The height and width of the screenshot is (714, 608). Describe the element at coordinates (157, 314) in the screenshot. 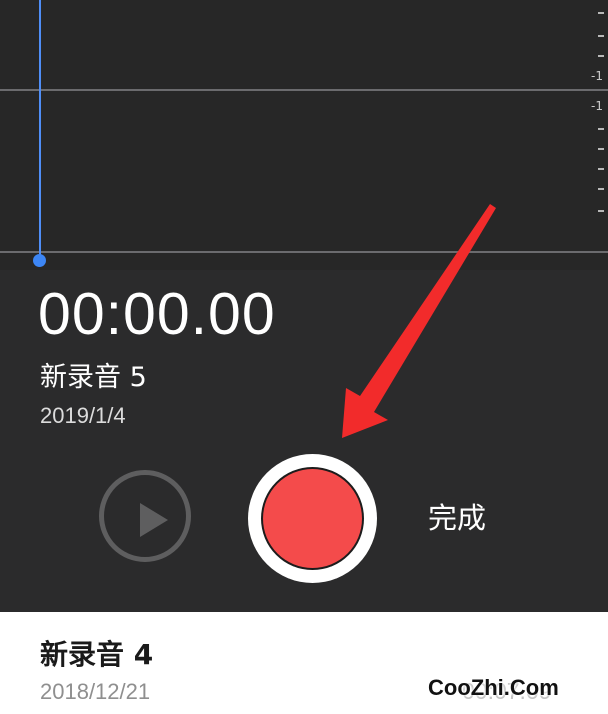

I see `elapsed-time: 00:00.00` at that location.